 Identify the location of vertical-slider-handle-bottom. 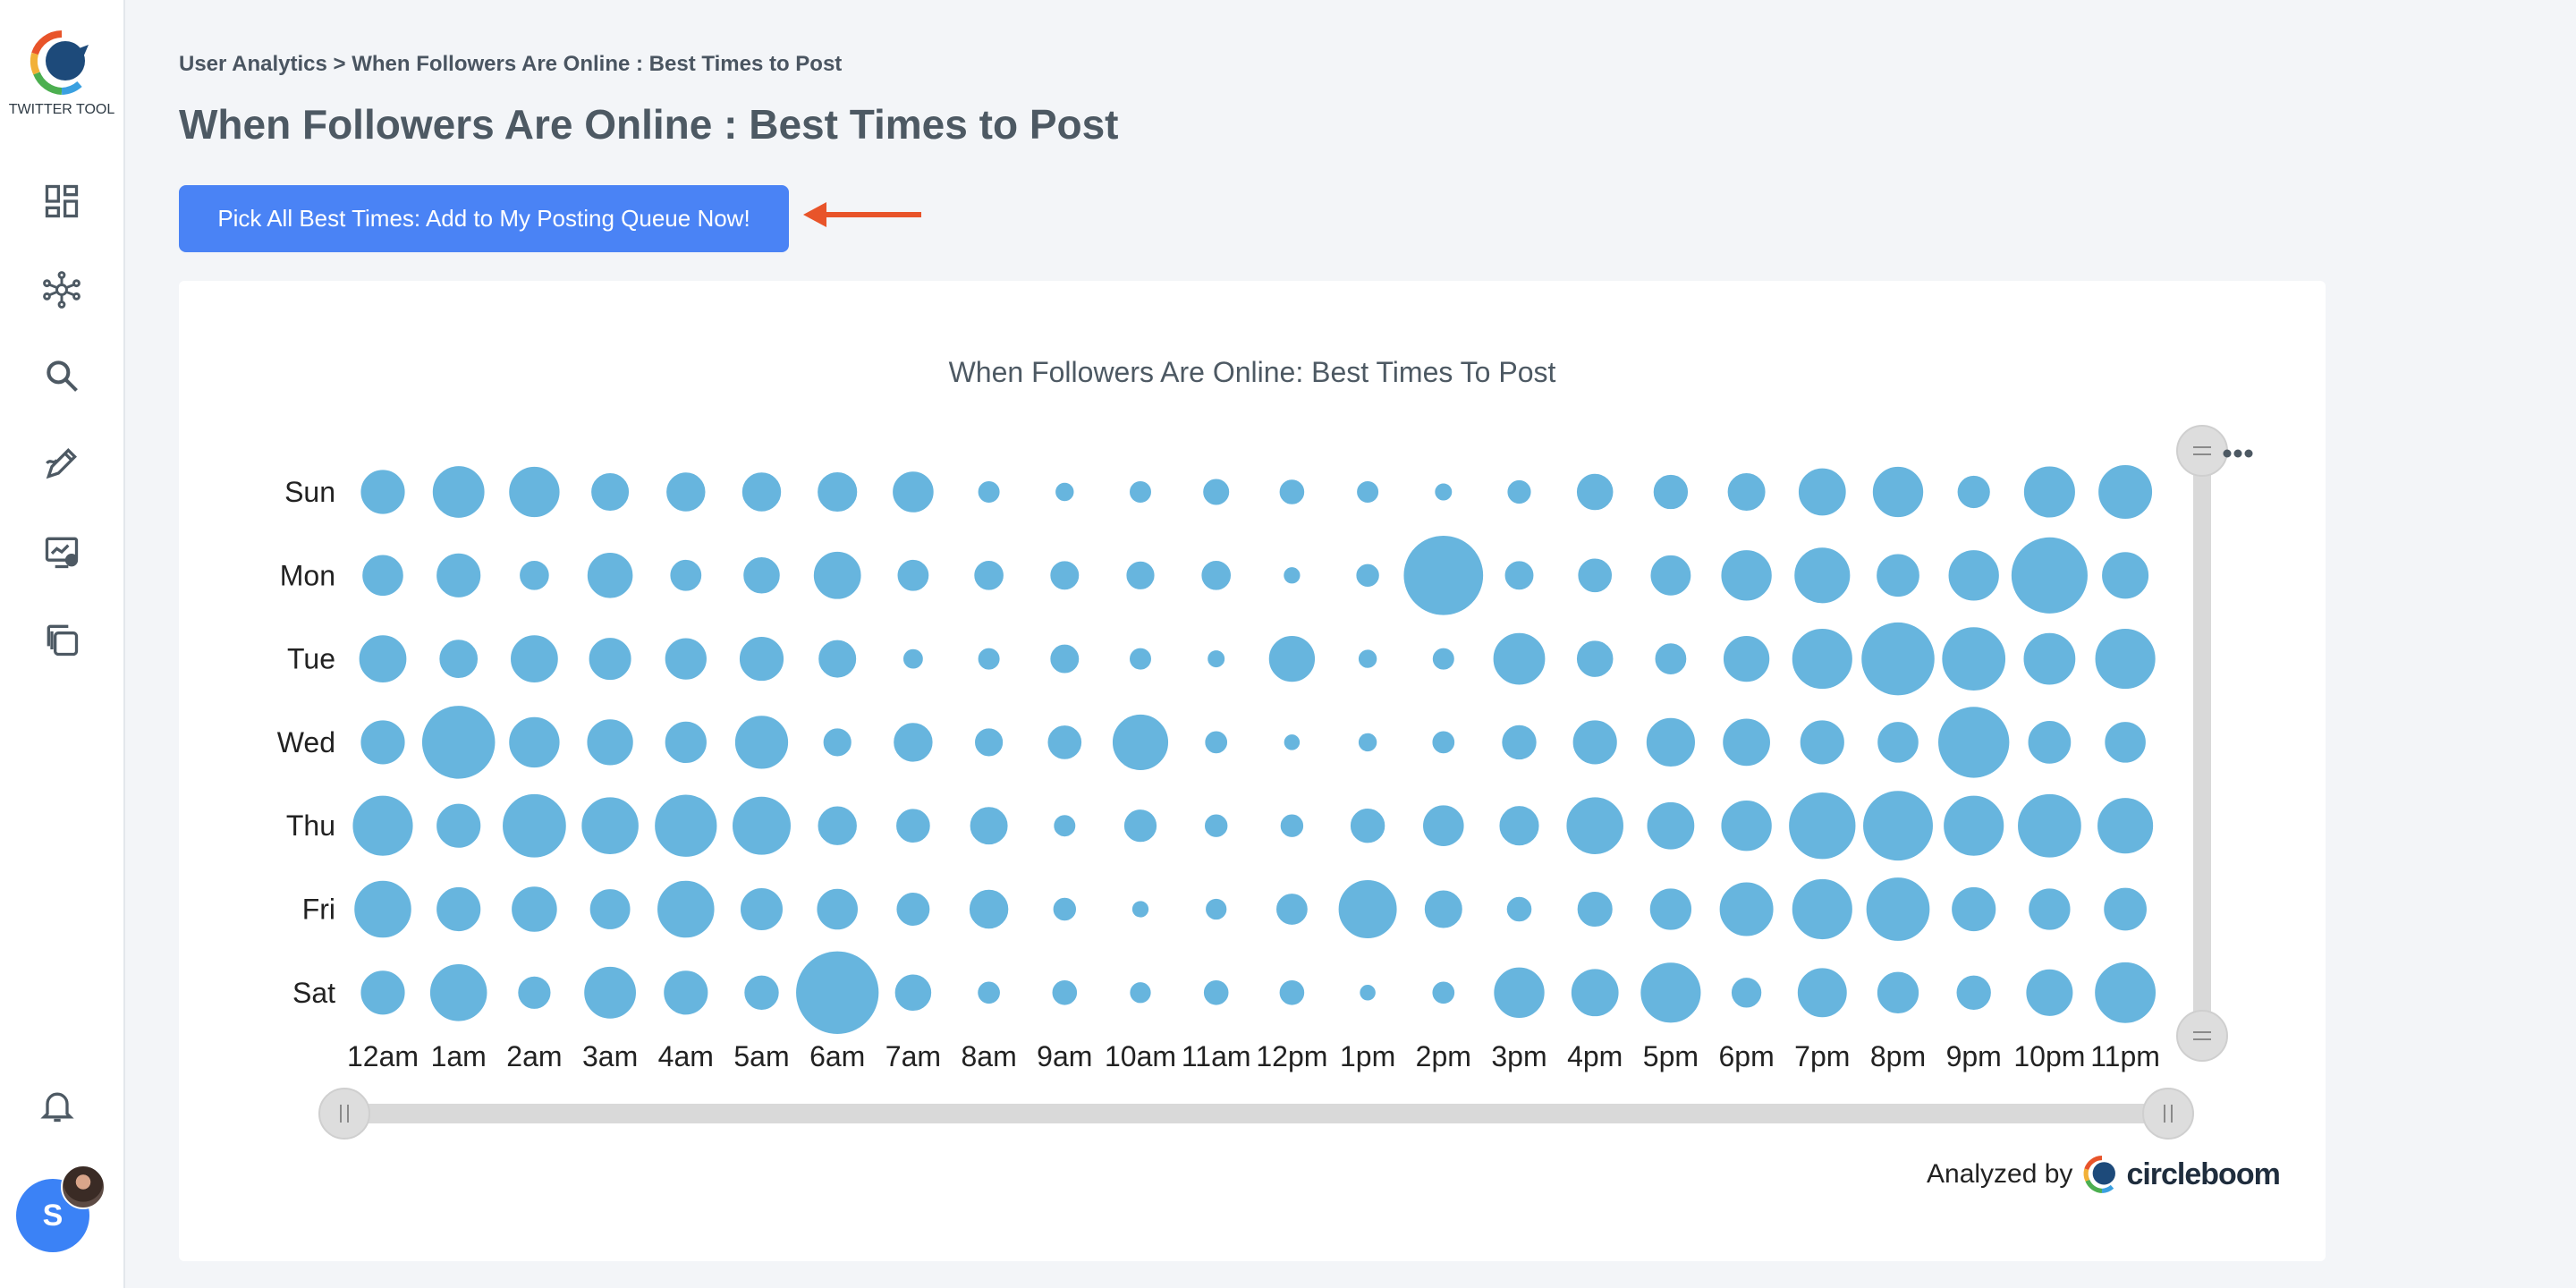
(2202, 1036).